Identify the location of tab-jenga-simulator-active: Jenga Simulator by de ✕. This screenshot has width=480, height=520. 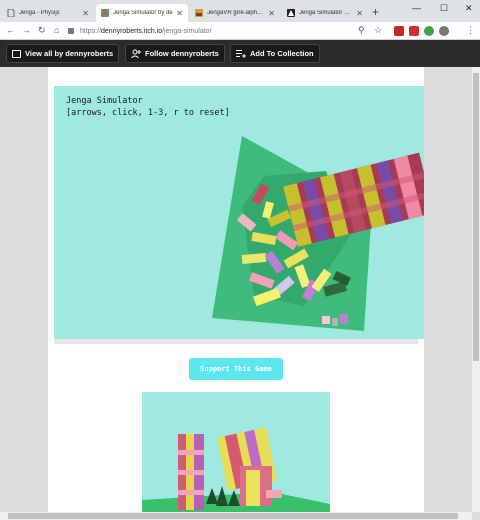
(142, 13).